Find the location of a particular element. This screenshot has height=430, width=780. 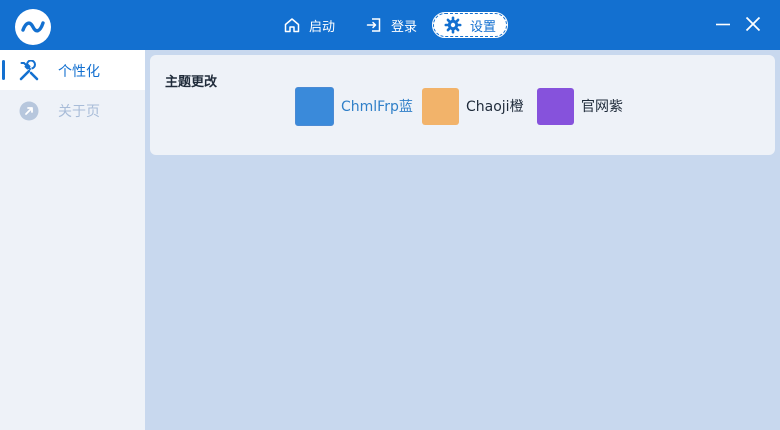

nav-start: 启动 is located at coordinates (309, 25).